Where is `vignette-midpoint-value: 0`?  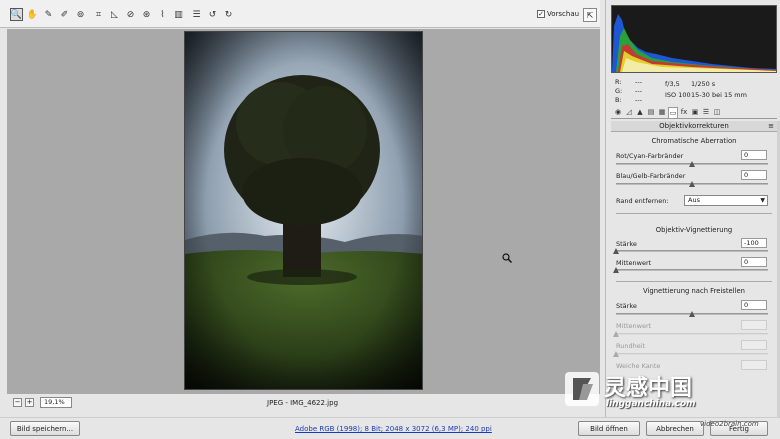
vignette-midpoint-value: 0 is located at coordinates (754, 262).